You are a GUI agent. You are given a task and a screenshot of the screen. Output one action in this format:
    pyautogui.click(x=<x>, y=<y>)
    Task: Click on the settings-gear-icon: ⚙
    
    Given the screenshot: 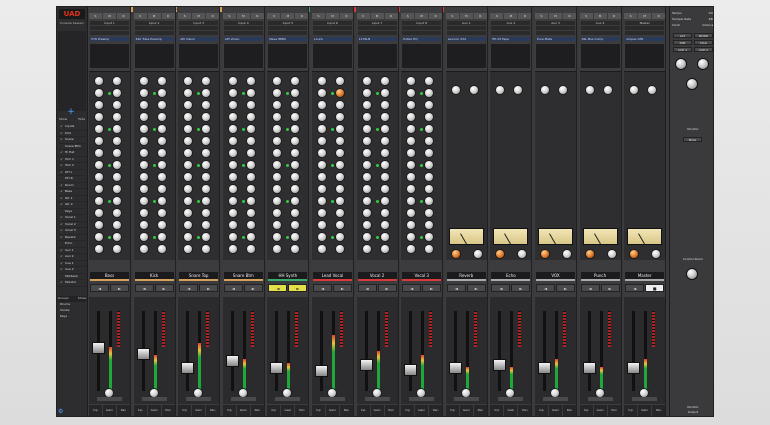 What is the action you would take?
    pyautogui.click(x=72, y=412)
    